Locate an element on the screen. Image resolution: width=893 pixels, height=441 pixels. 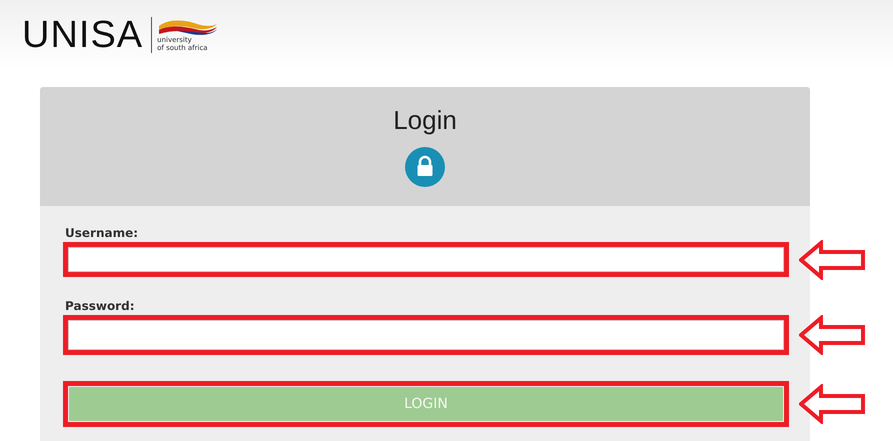
login-button: LOGIN is located at coordinates (426, 404).